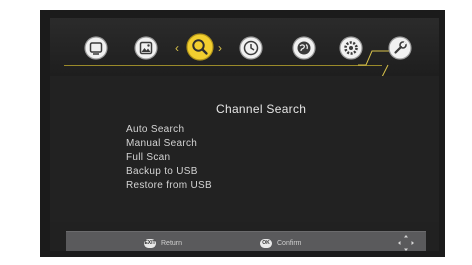  What do you see at coordinates (289, 243) in the screenshot?
I see `confirm-label: Confirm` at bounding box center [289, 243].